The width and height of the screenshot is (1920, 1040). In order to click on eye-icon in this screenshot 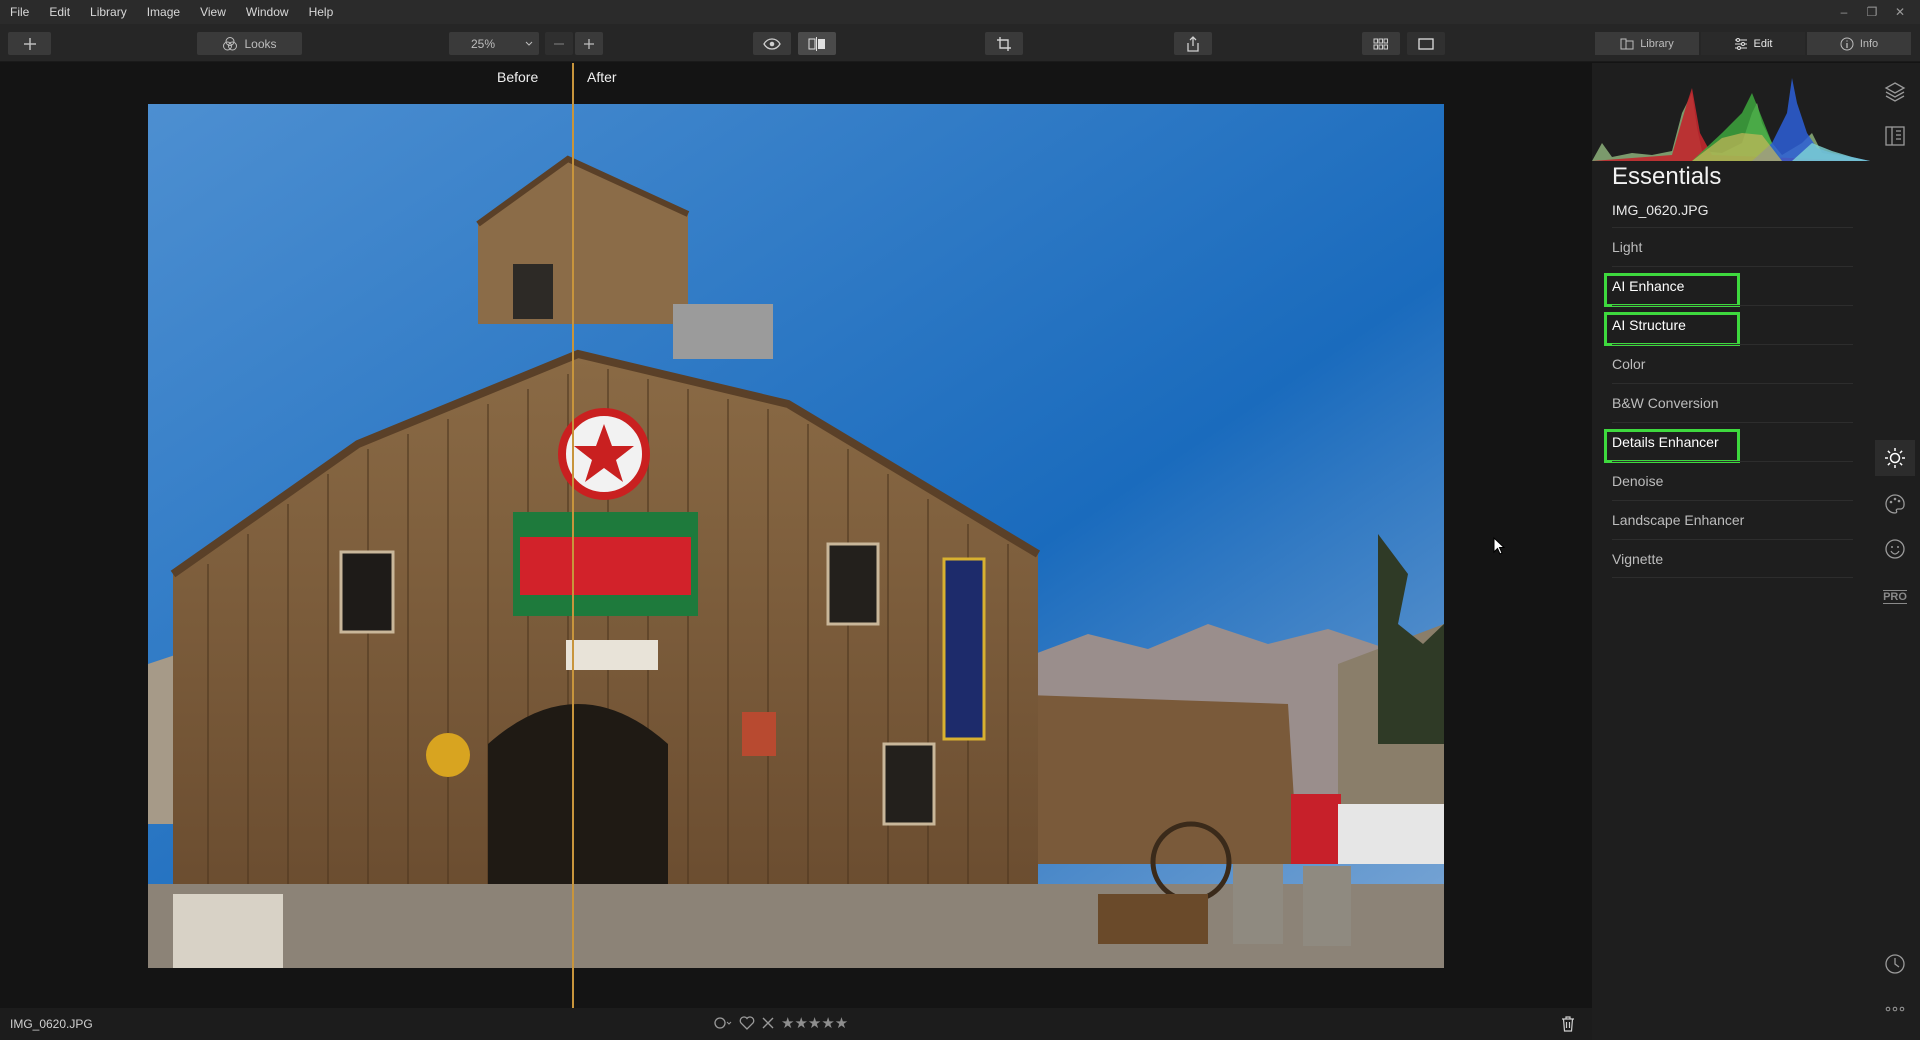, I will do `click(772, 43)`.